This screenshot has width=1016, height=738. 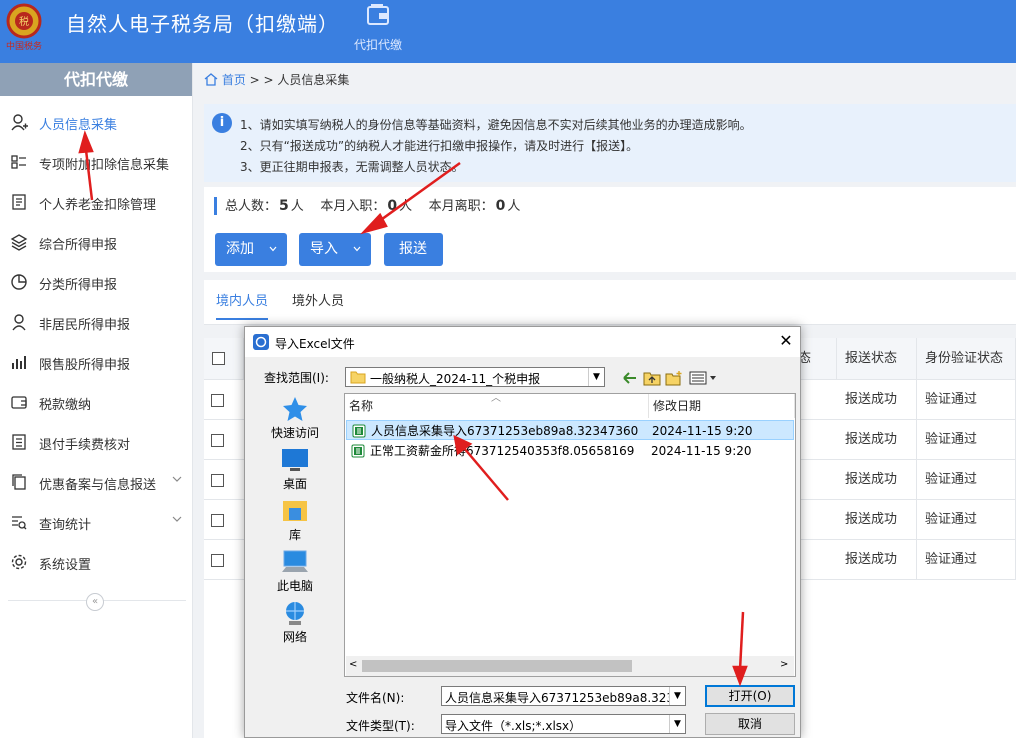 I want to click on sidebar-item: 综合所得申报, so click(x=96, y=243).